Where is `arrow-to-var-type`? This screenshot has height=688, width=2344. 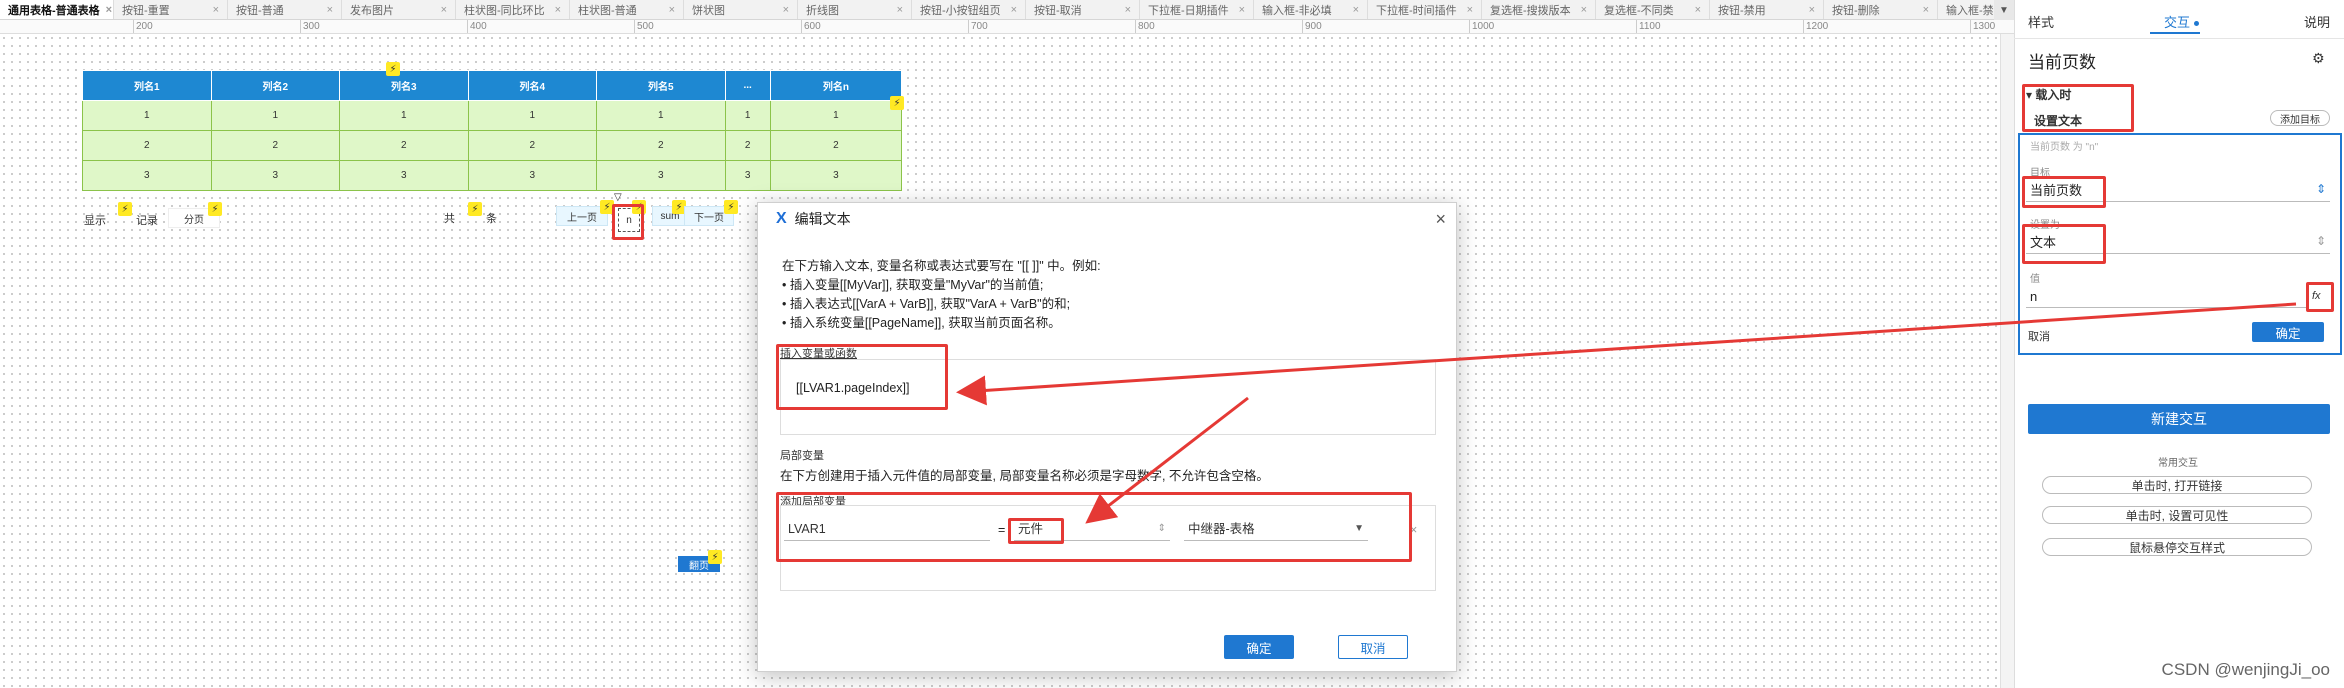 arrow-to-var-type is located at coordinates (1167, 460).